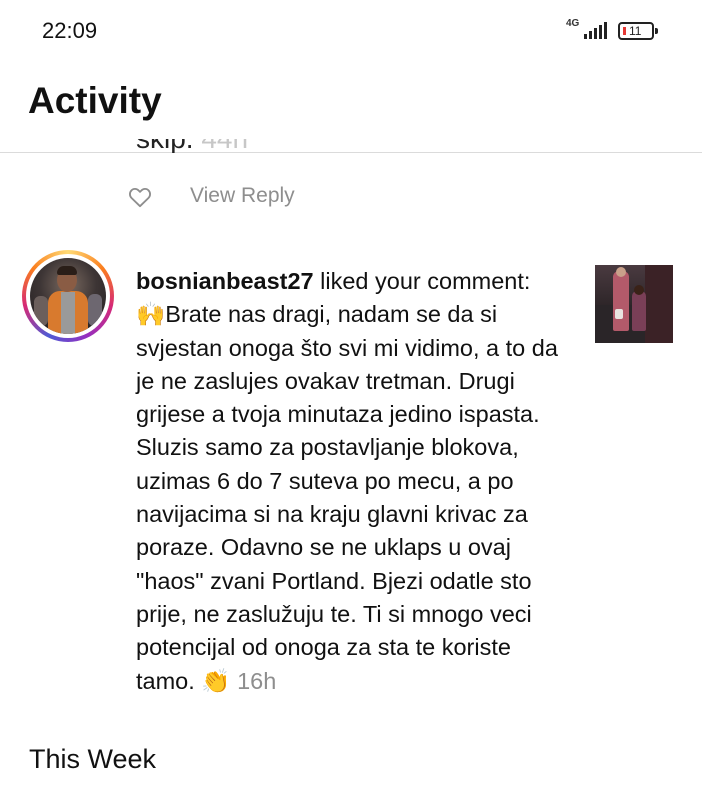 This screenshot has height=800, width=702. I want to click on battery-level: 11, so click(635, 31).